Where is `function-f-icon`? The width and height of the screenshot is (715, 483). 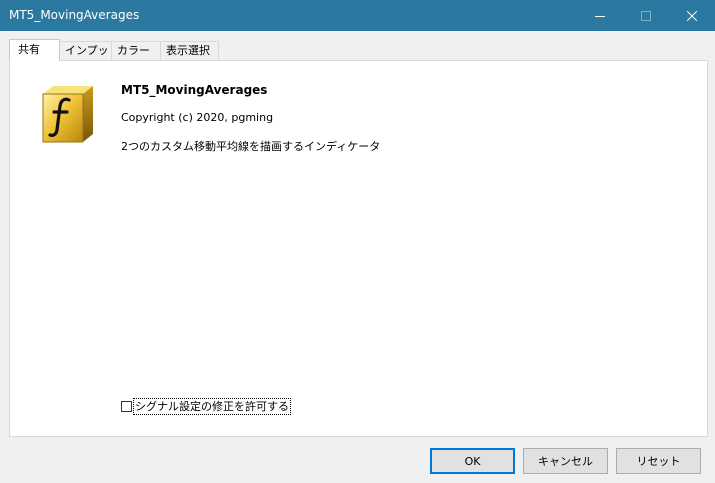 function-f-icon is located at coordinates (67, 114).